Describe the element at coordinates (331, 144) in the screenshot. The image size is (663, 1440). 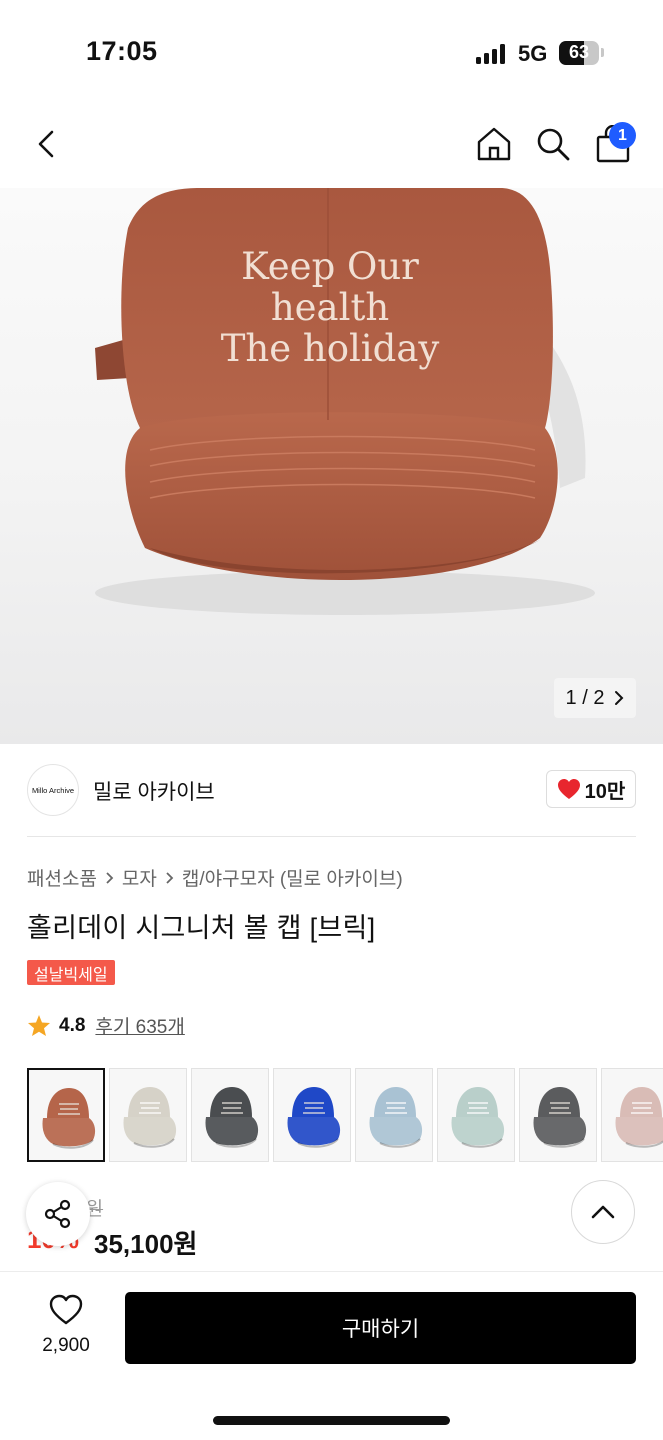
I see `top-nav` at that location.